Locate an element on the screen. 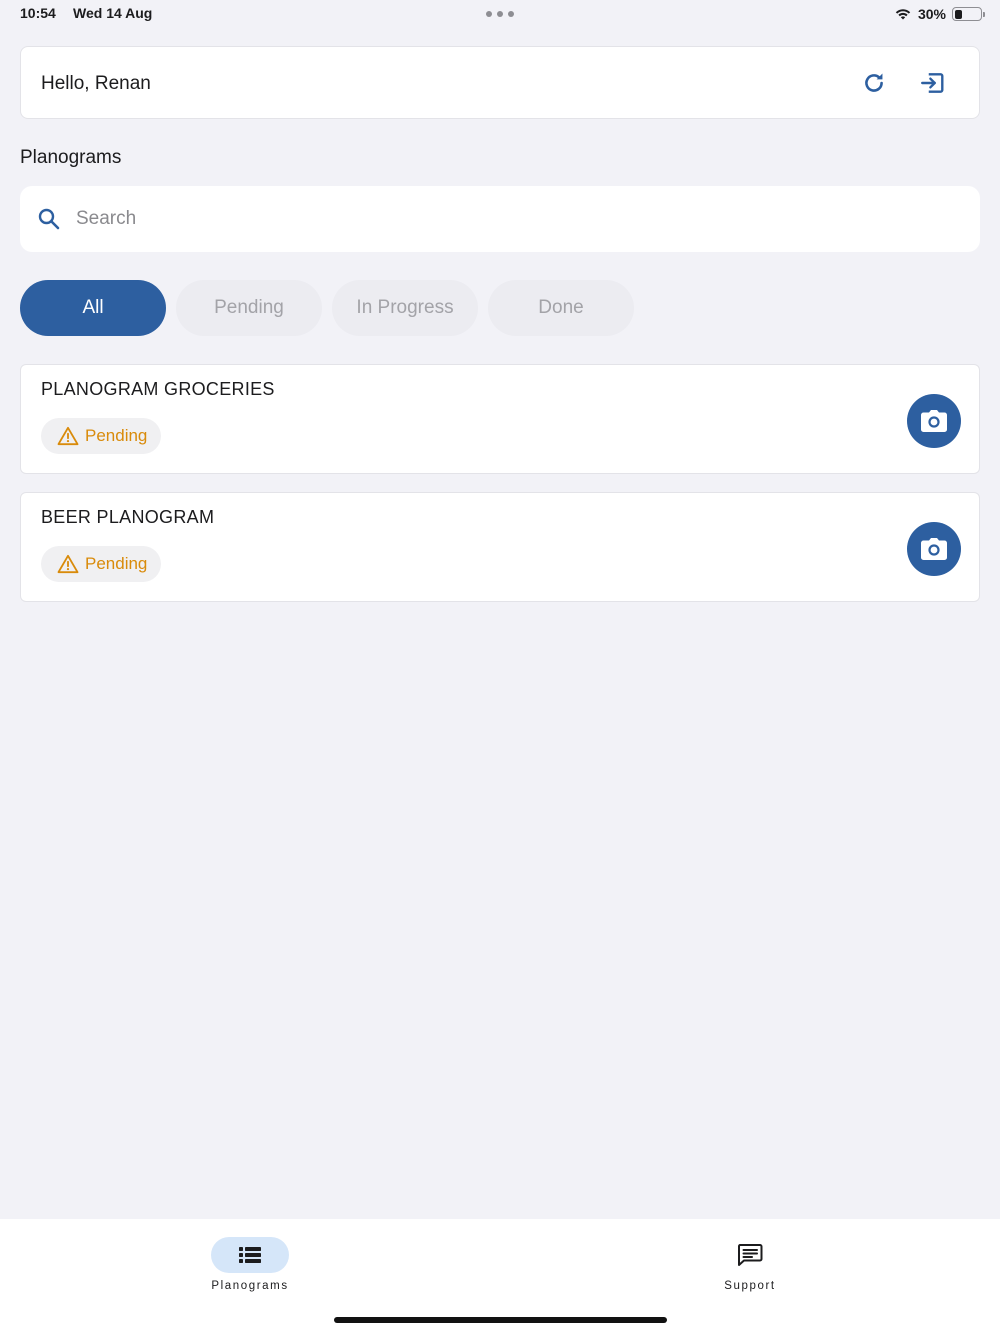 The image size is (1000, 1333). battery-percent: 30% is located at coordinates (931, 14).